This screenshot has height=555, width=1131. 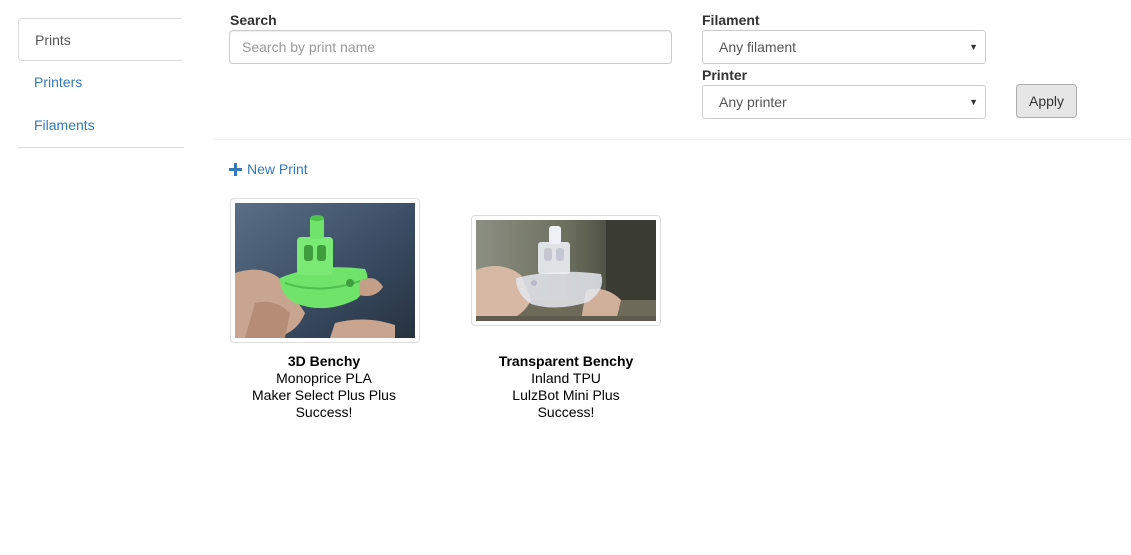 I want to click on clear-benchy-photo, so click(x=566, y=270).